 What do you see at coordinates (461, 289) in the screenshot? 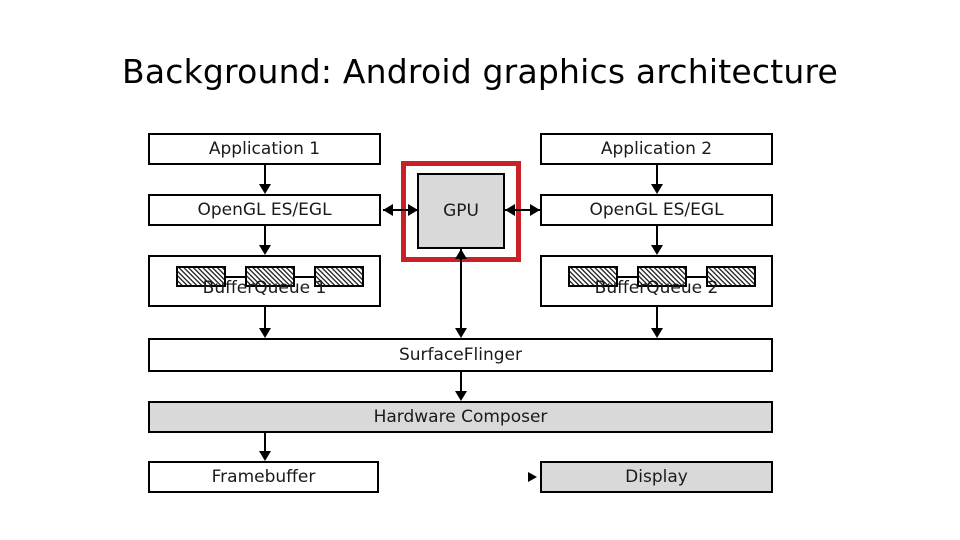
I see `edge-gpu-to-surfaceflinger` at bounding box center [461, 289].